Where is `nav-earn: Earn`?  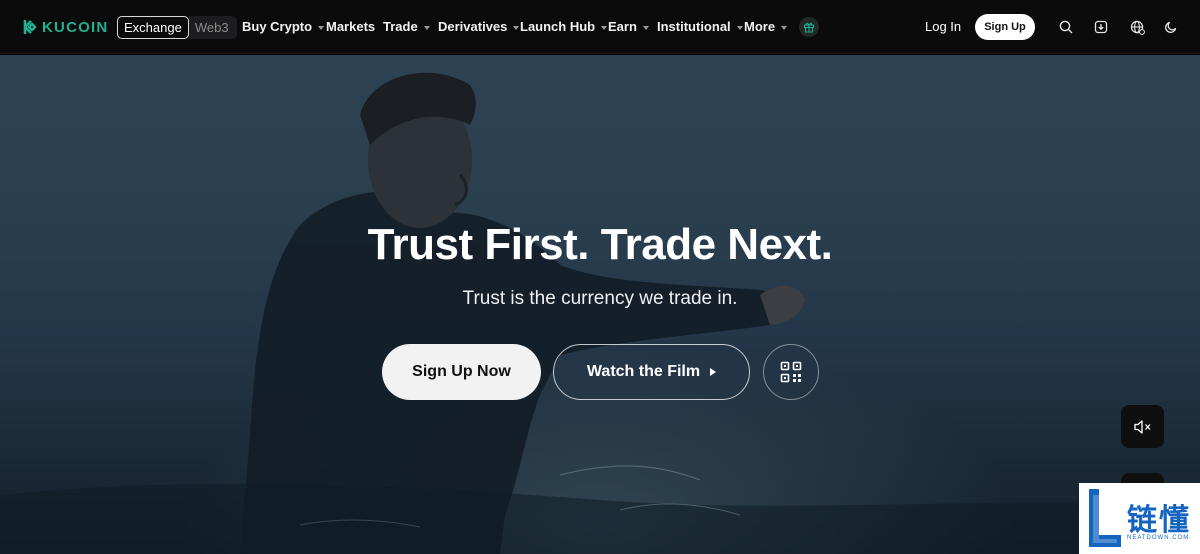
nav-earn: Earn is located at coordinates (628, 26).